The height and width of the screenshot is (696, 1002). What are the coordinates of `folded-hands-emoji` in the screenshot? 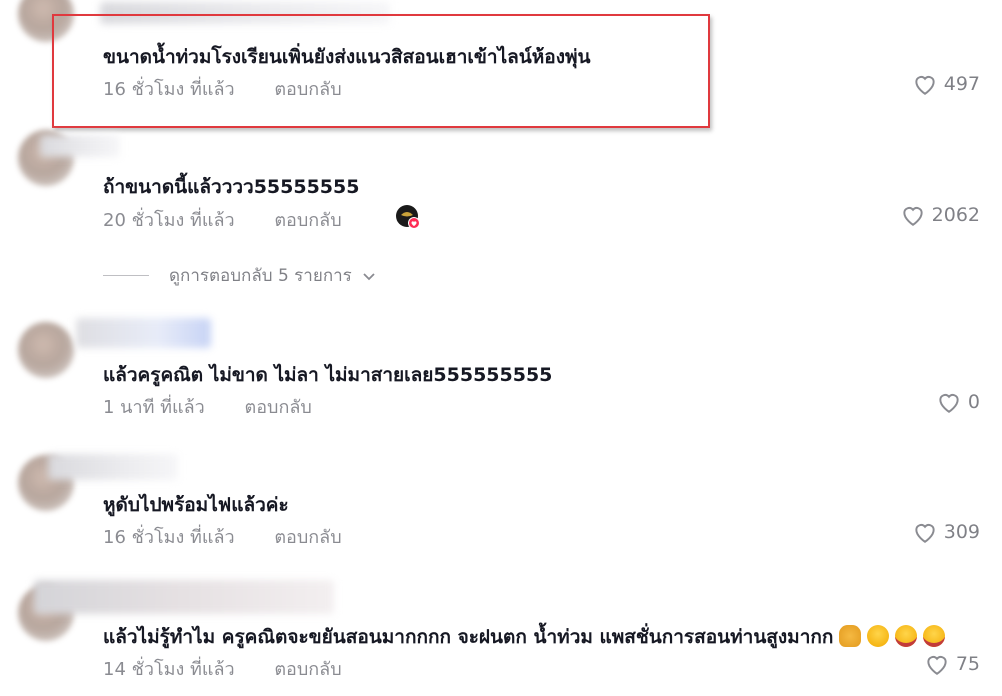 It's located at (850, 636).